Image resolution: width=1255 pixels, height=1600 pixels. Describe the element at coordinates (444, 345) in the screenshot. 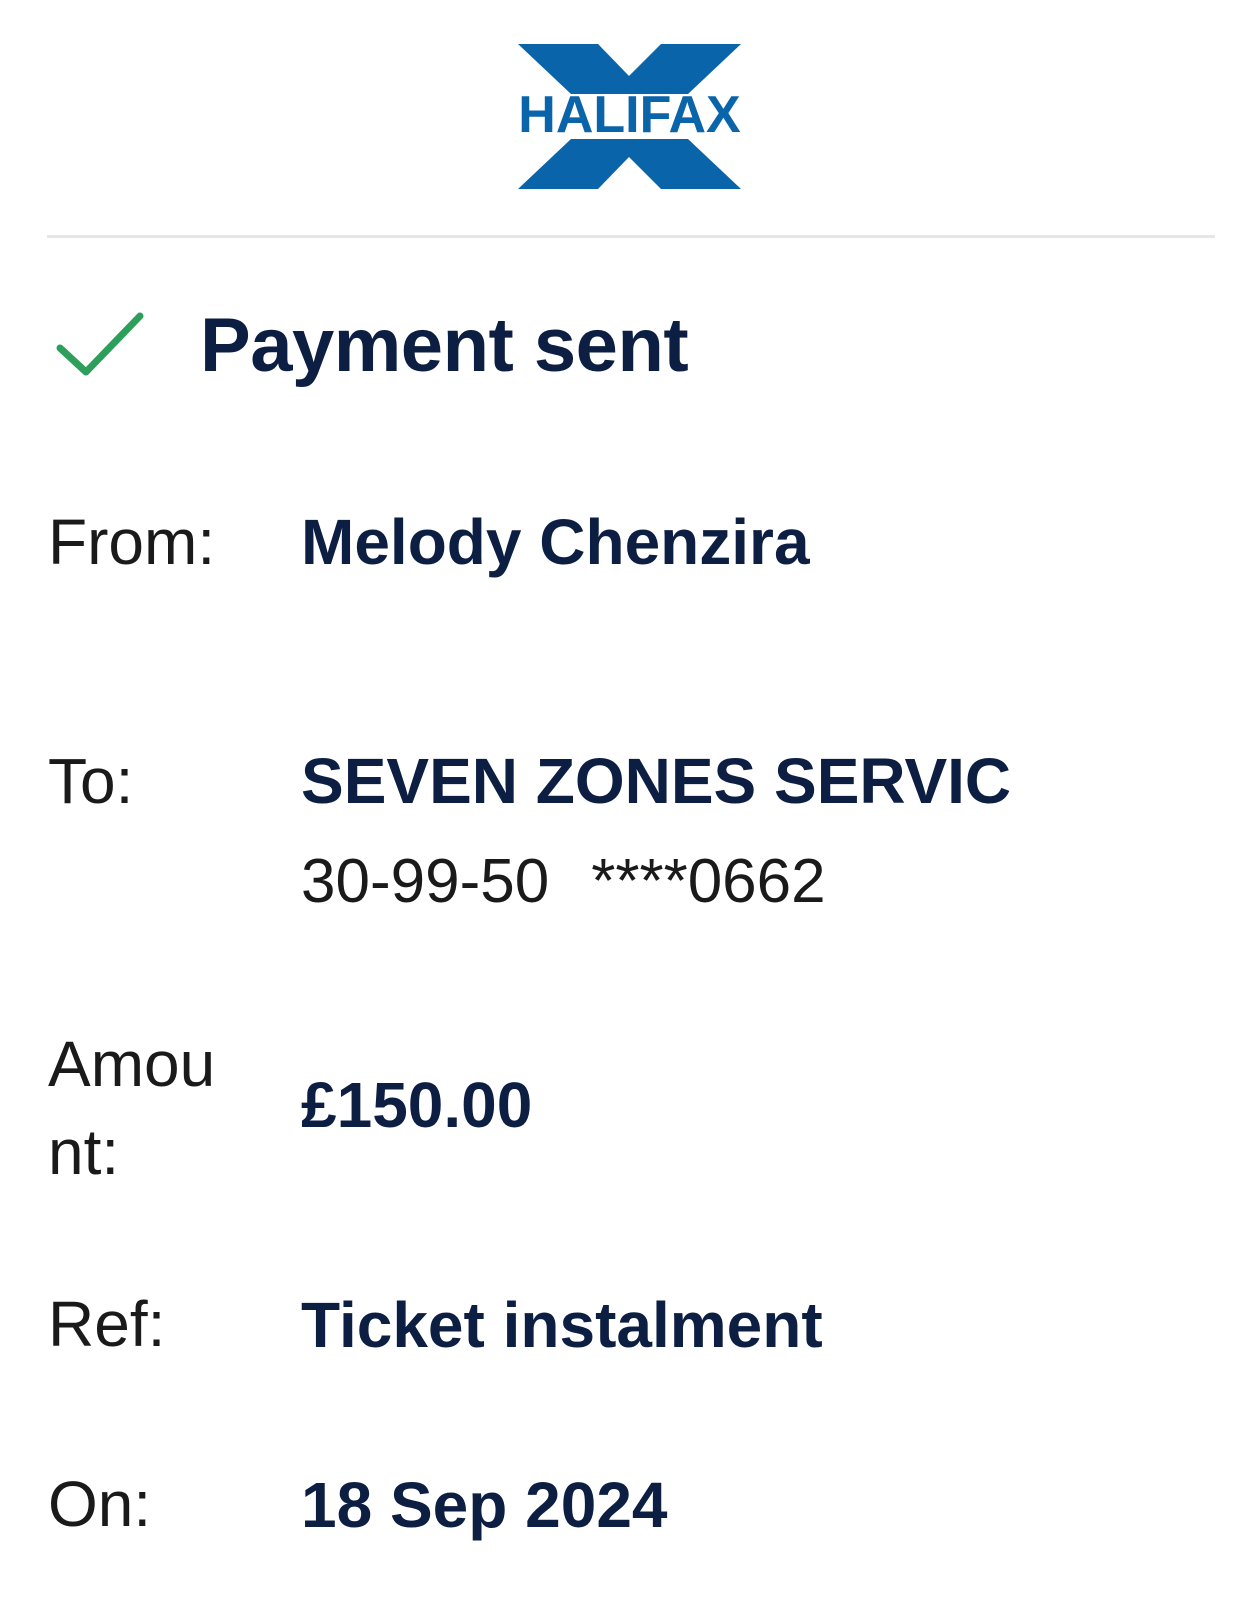

I see `status-title: Payment sent` at that location.